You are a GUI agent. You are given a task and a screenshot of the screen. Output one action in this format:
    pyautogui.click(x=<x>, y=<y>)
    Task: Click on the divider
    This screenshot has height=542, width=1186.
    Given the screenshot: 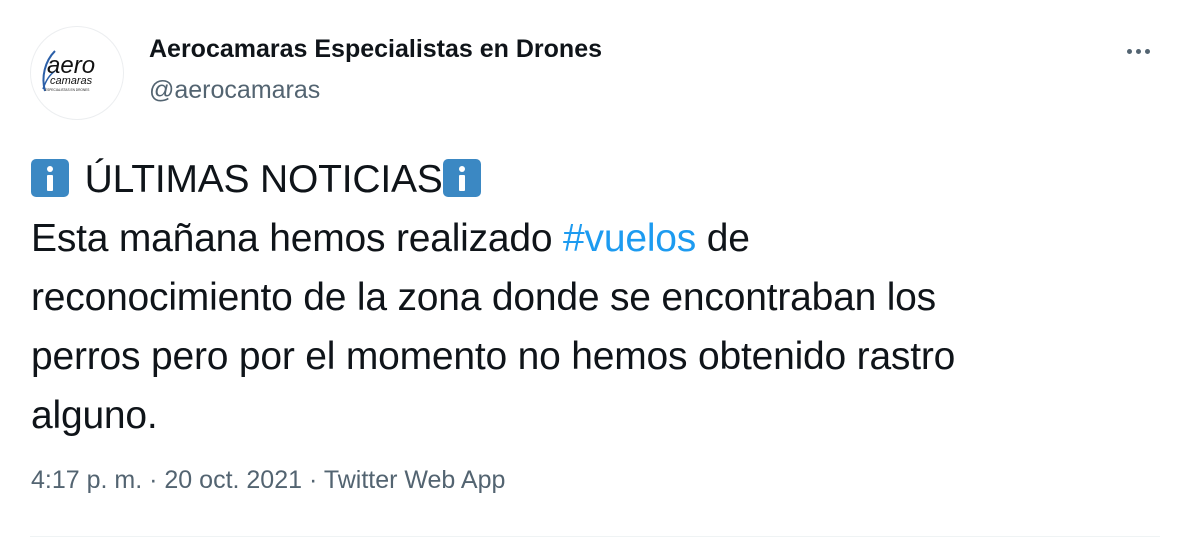 What is the action you would take?
    pyautogui.click(x=595, y=536)
    